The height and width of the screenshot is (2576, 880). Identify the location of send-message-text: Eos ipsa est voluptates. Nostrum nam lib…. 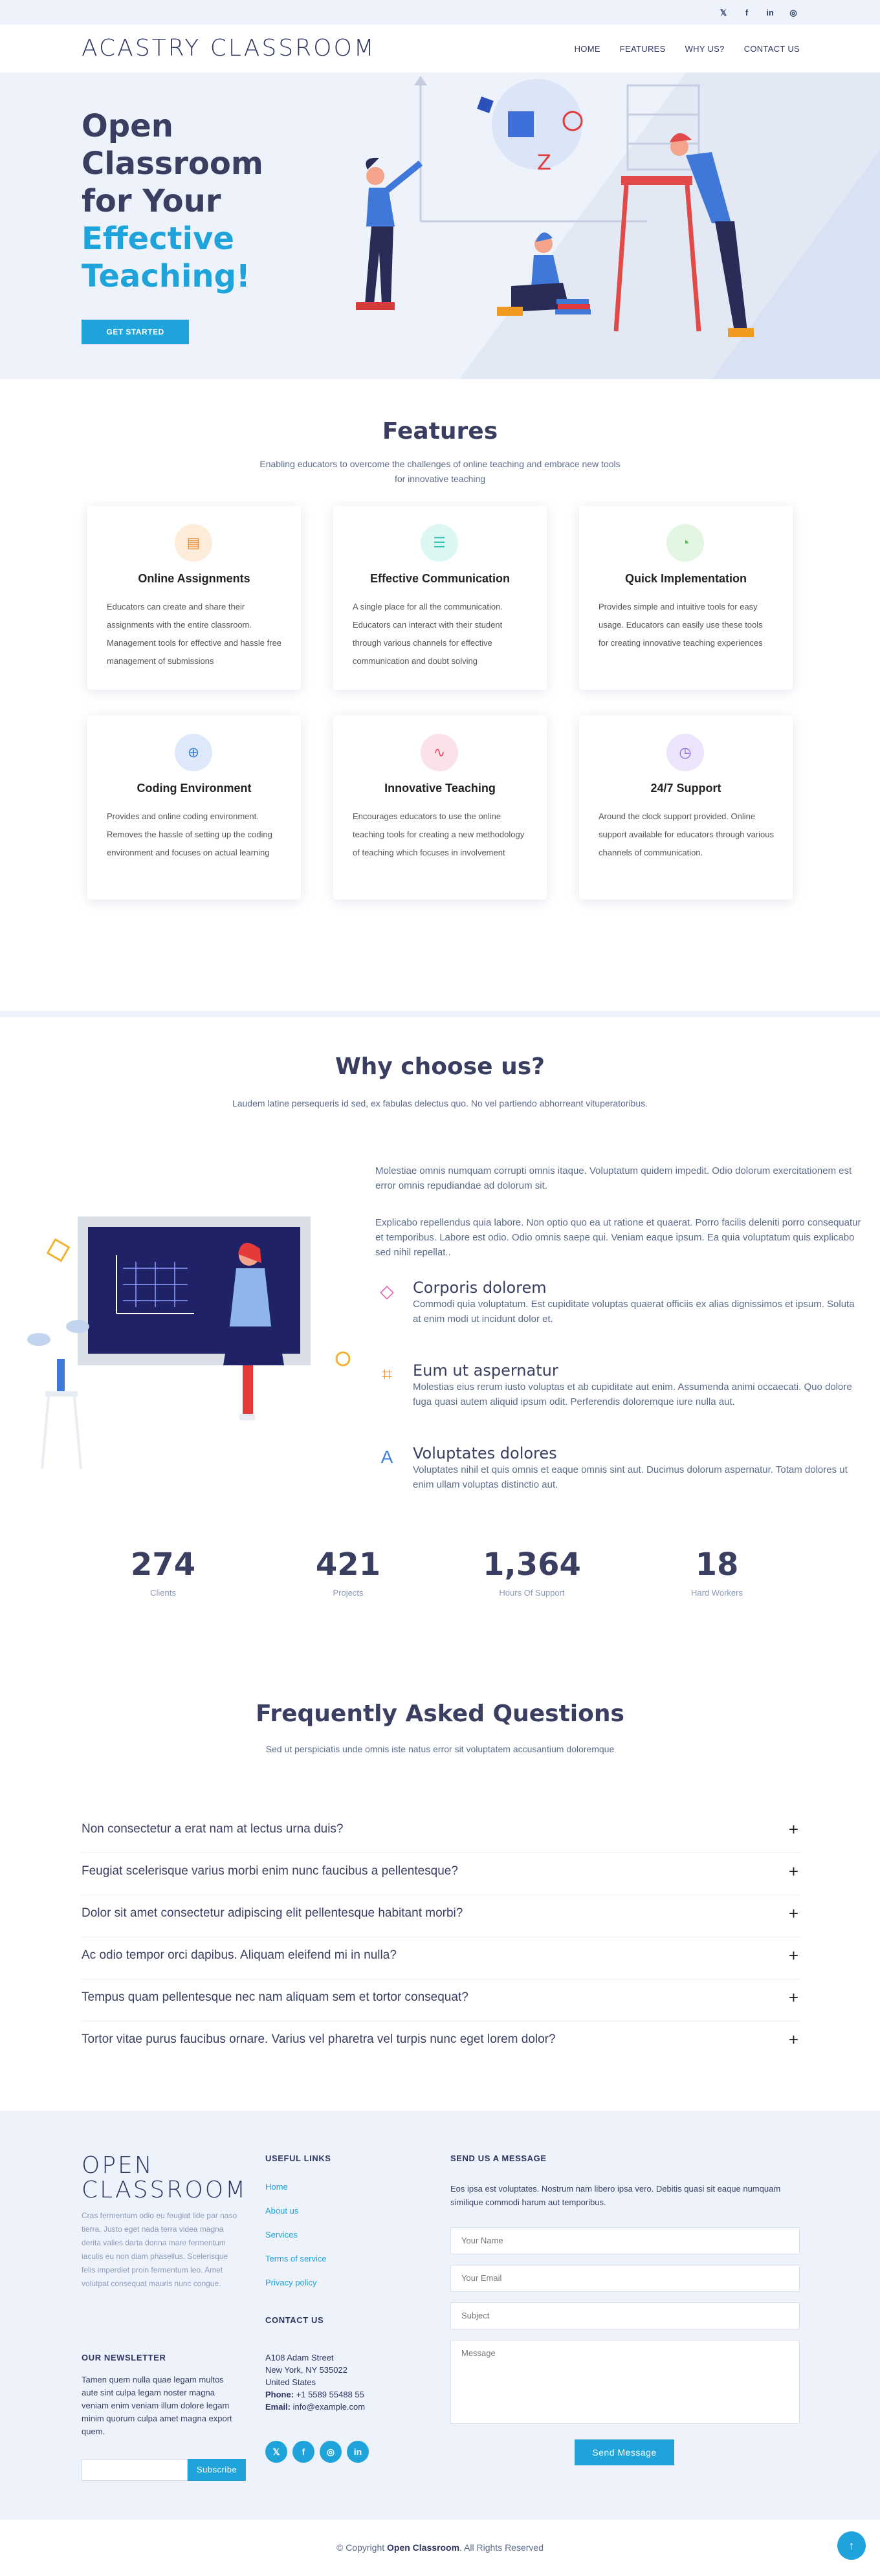
(615, 2195).